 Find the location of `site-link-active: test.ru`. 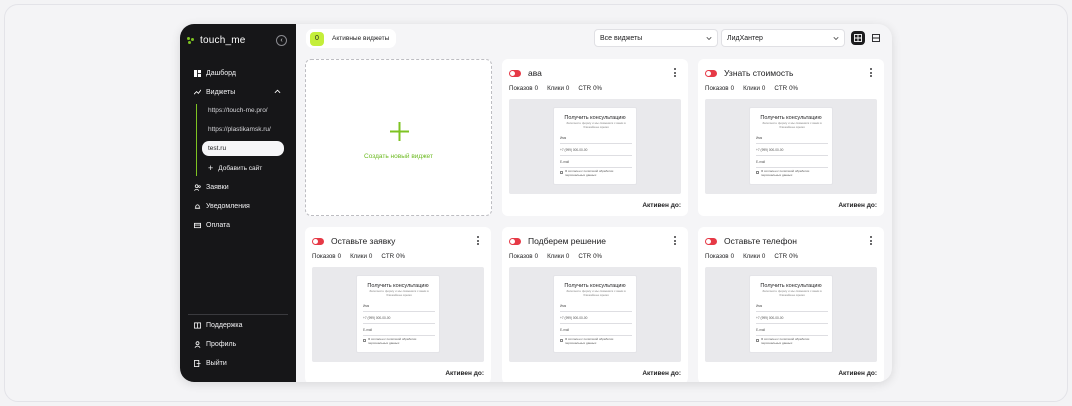

site-link-active: test.ru is located at coordinates (243, 148).